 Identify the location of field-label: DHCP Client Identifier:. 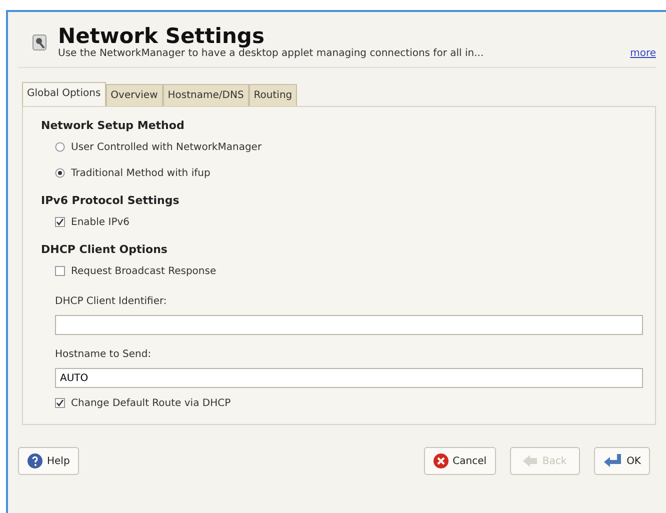
(111, 301).